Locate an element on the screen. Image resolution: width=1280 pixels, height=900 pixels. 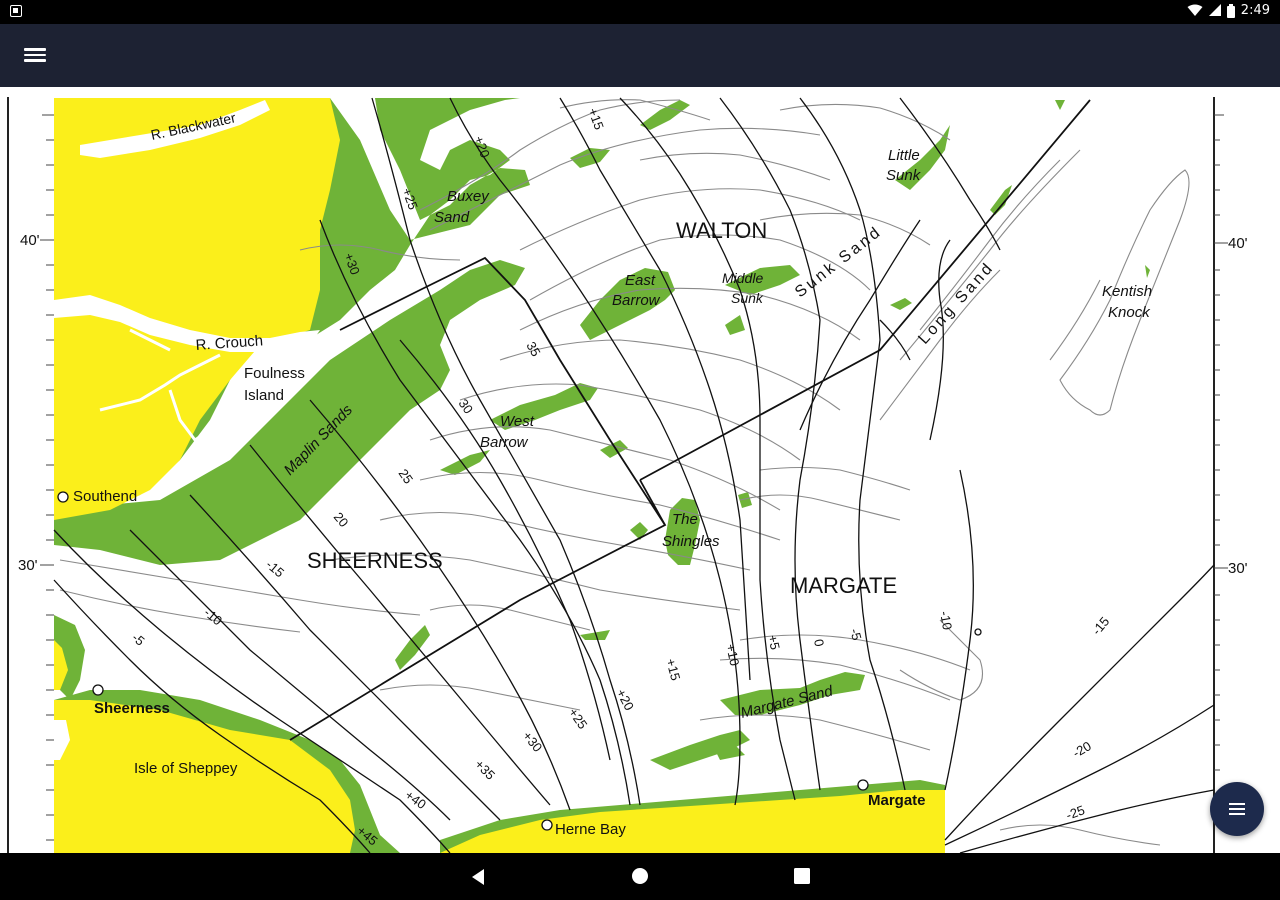
sand-label-shingles-2: Shingles is located at coordinates (691, 541).